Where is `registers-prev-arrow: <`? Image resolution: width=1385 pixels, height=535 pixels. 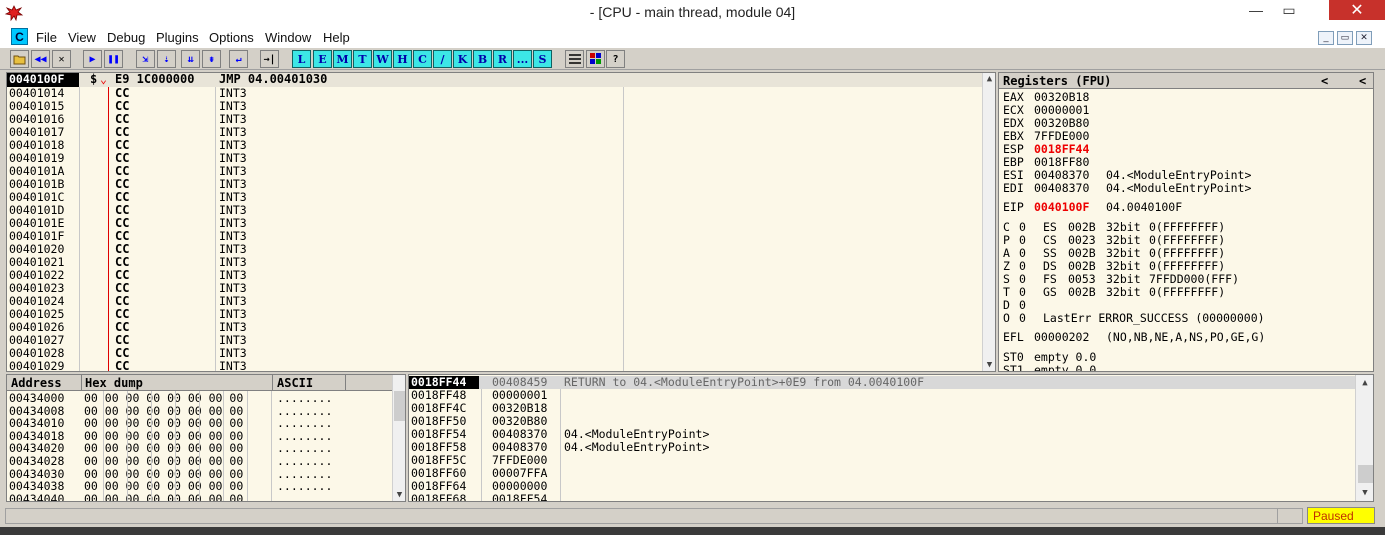
registers-prev-arrow: < is located at coordinates (1324, 81).